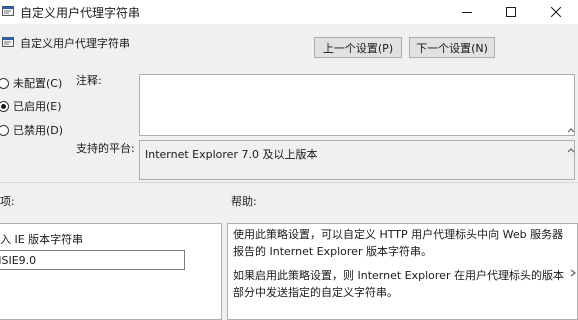  I want to click on maximize-icon, so click(511, 12).